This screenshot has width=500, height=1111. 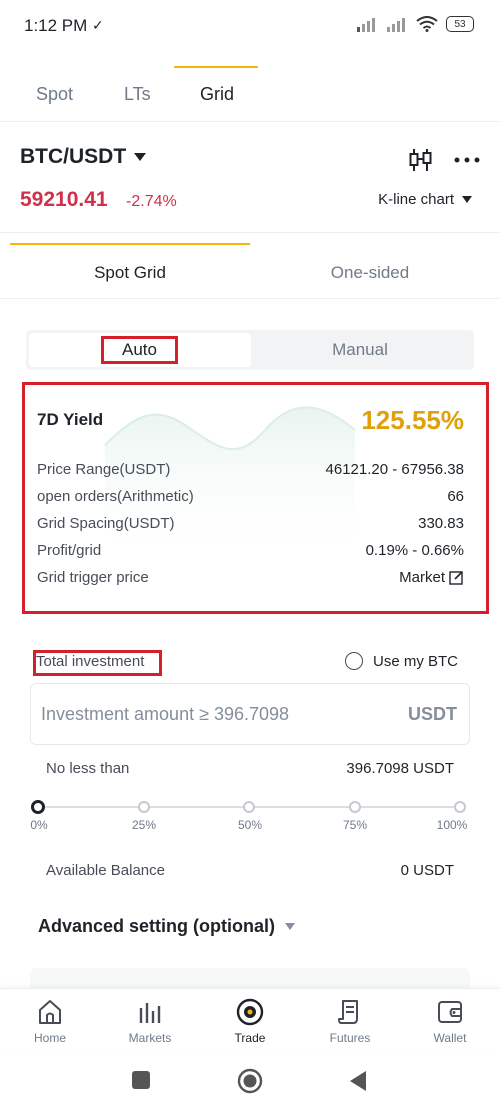 What do you see at coordinates (90, 661) in the screenshot?
I see `total-investment-label: Total investment` at bounding box center [90, 661].